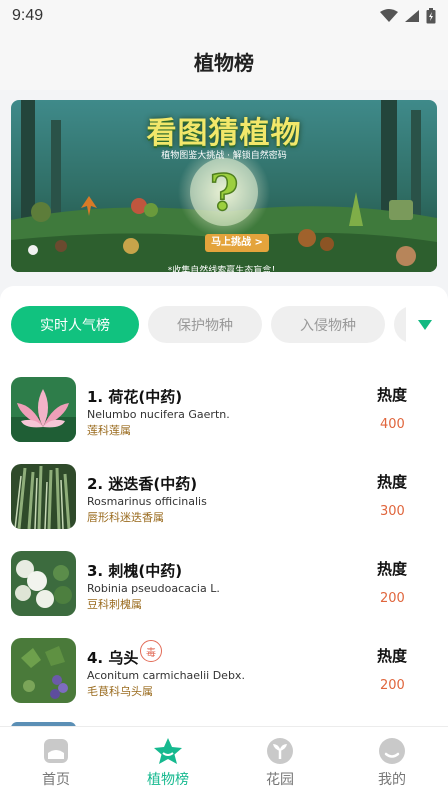 Image resolution: width=448 pixels, height=796 pixels. Describe the element at coordinates (153, 588) in the screenshot. I see `plant-latin-name: Robinia pseudoacacia L.` at that location.